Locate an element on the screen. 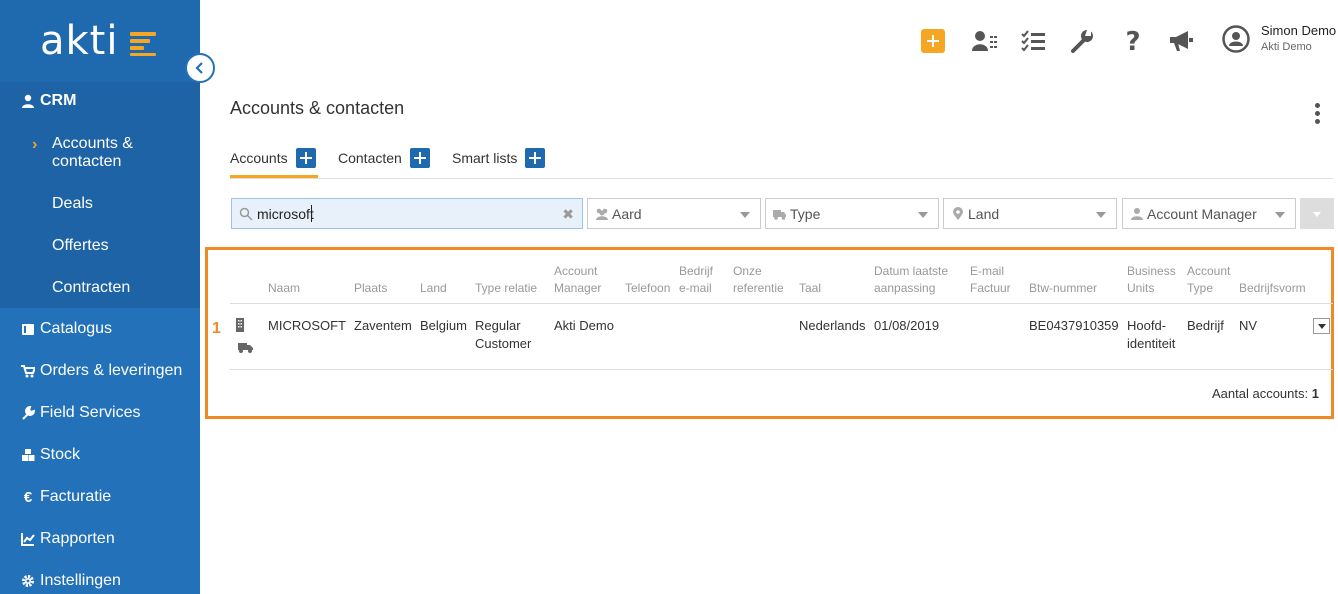 This screenshot has height=594, width=1338. column-header-line: Manager is located at coordinates (578, 288).